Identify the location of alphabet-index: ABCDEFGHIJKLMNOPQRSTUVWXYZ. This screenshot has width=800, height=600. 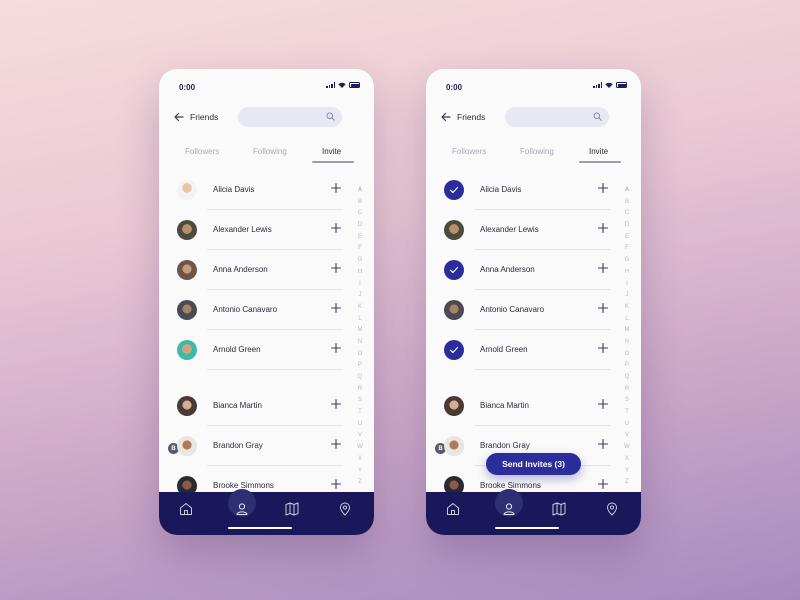
(627, 337).